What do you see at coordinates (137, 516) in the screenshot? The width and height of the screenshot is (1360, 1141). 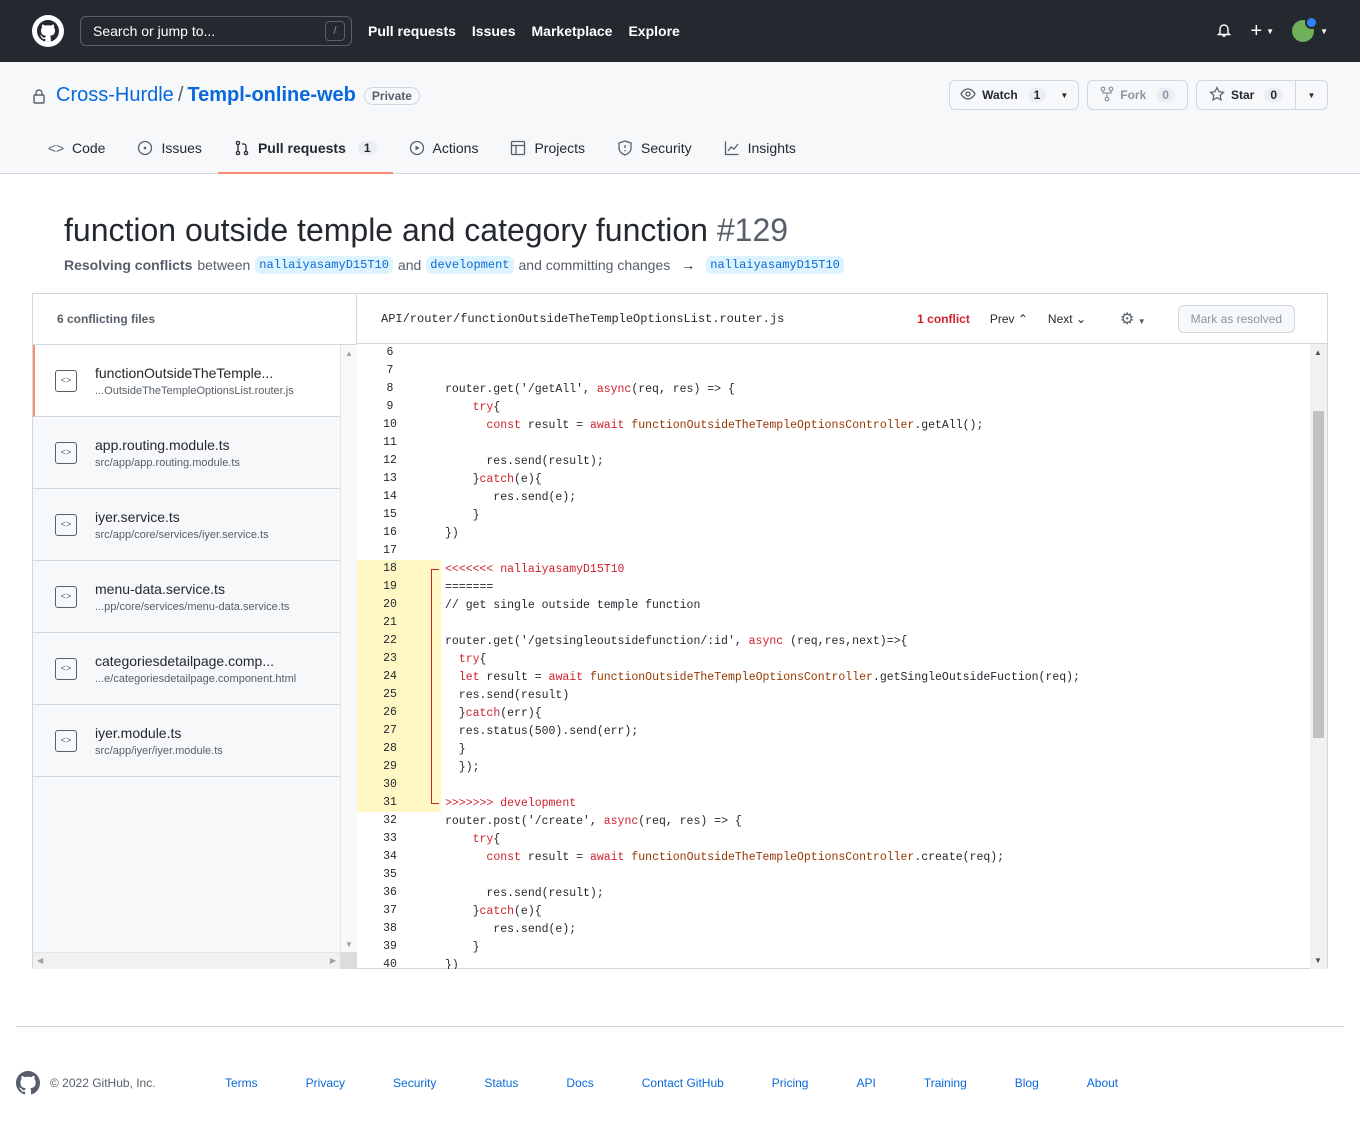 I see `file-name: iyer.service.ts` at bounding box center [137, 516].